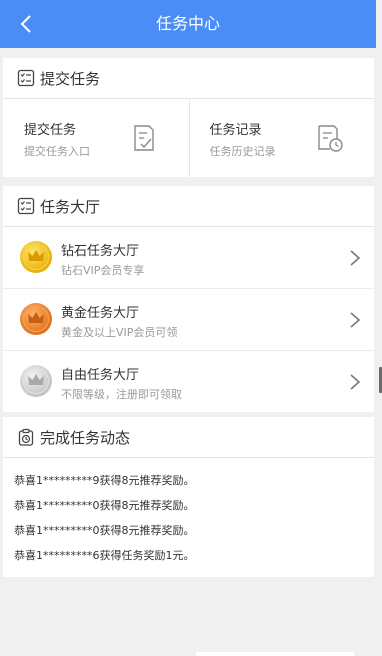 This screenshot has width=382, height=656. I want to click on submit-section-header: 提交任务, so click(188, 78).